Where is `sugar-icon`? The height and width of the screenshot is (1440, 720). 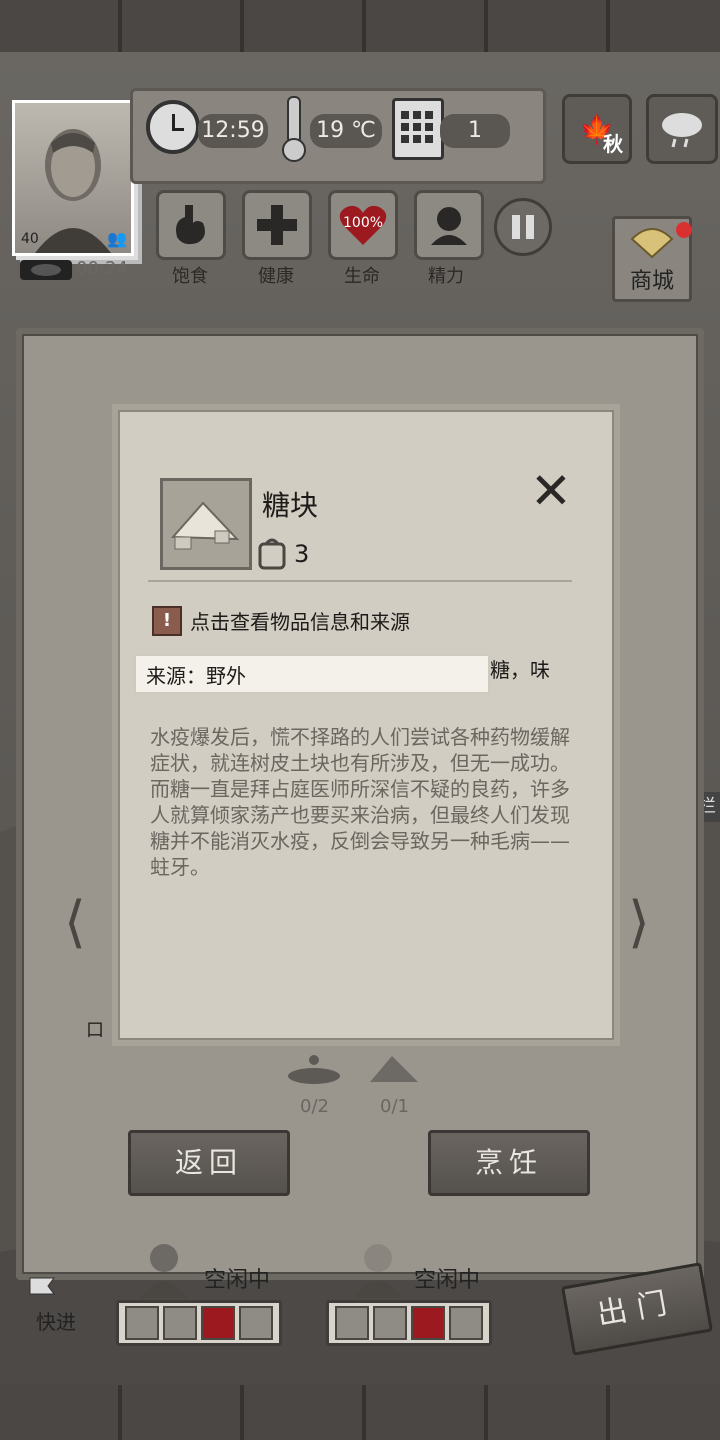
sugar-icon is located at coordinates (394, 1068).